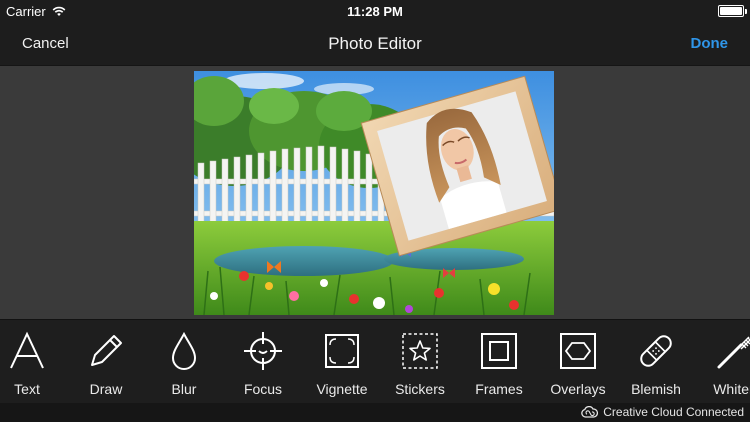 This screenshot has width=750, height=422. I want to click on creative-cloud-label: Creative Cloud Connected, so click(673, 412).